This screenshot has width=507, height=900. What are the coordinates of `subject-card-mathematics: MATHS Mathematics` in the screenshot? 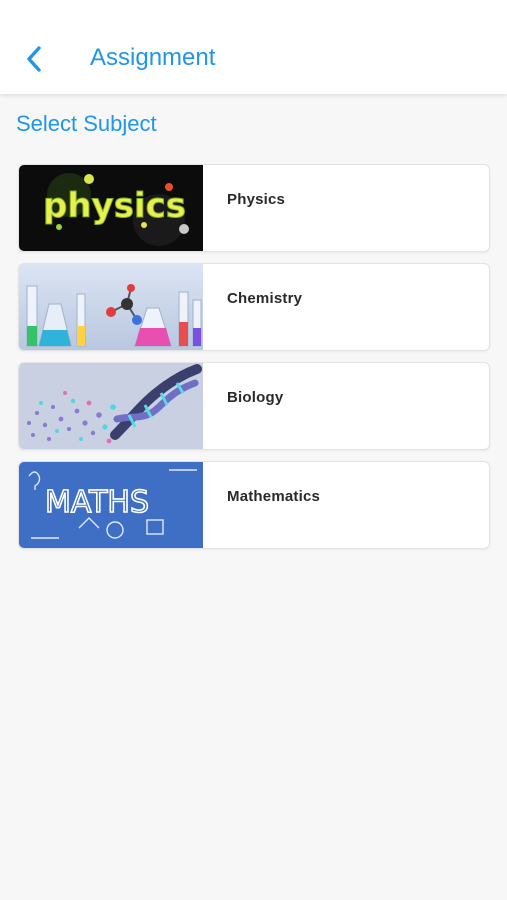 It's located at (254, 505).